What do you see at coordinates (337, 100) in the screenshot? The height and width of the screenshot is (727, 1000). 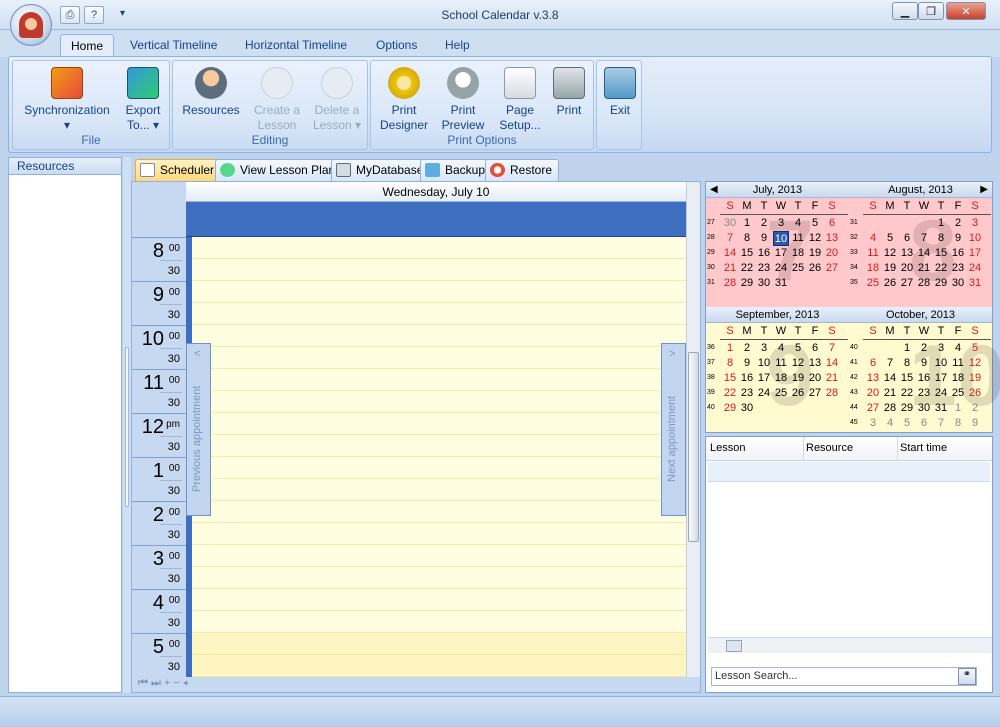 I see `delete-lesson-button: Delete a Lesson ▾` at bounding box center [337, 100].